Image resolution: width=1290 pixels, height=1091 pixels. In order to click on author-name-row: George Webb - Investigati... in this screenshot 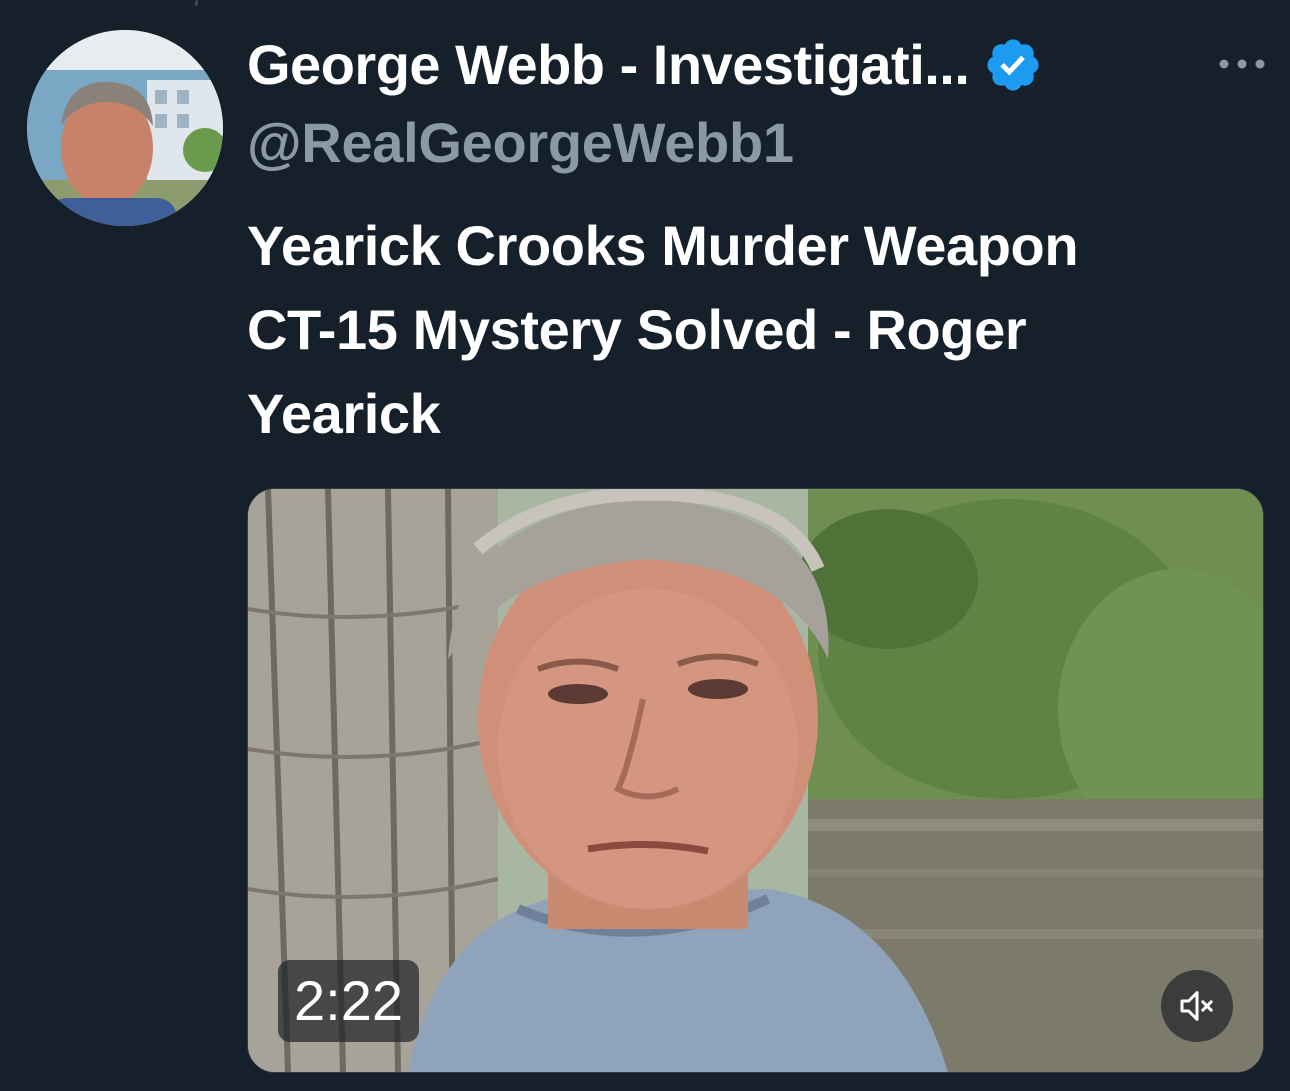, I will do `click(645, 65)`.